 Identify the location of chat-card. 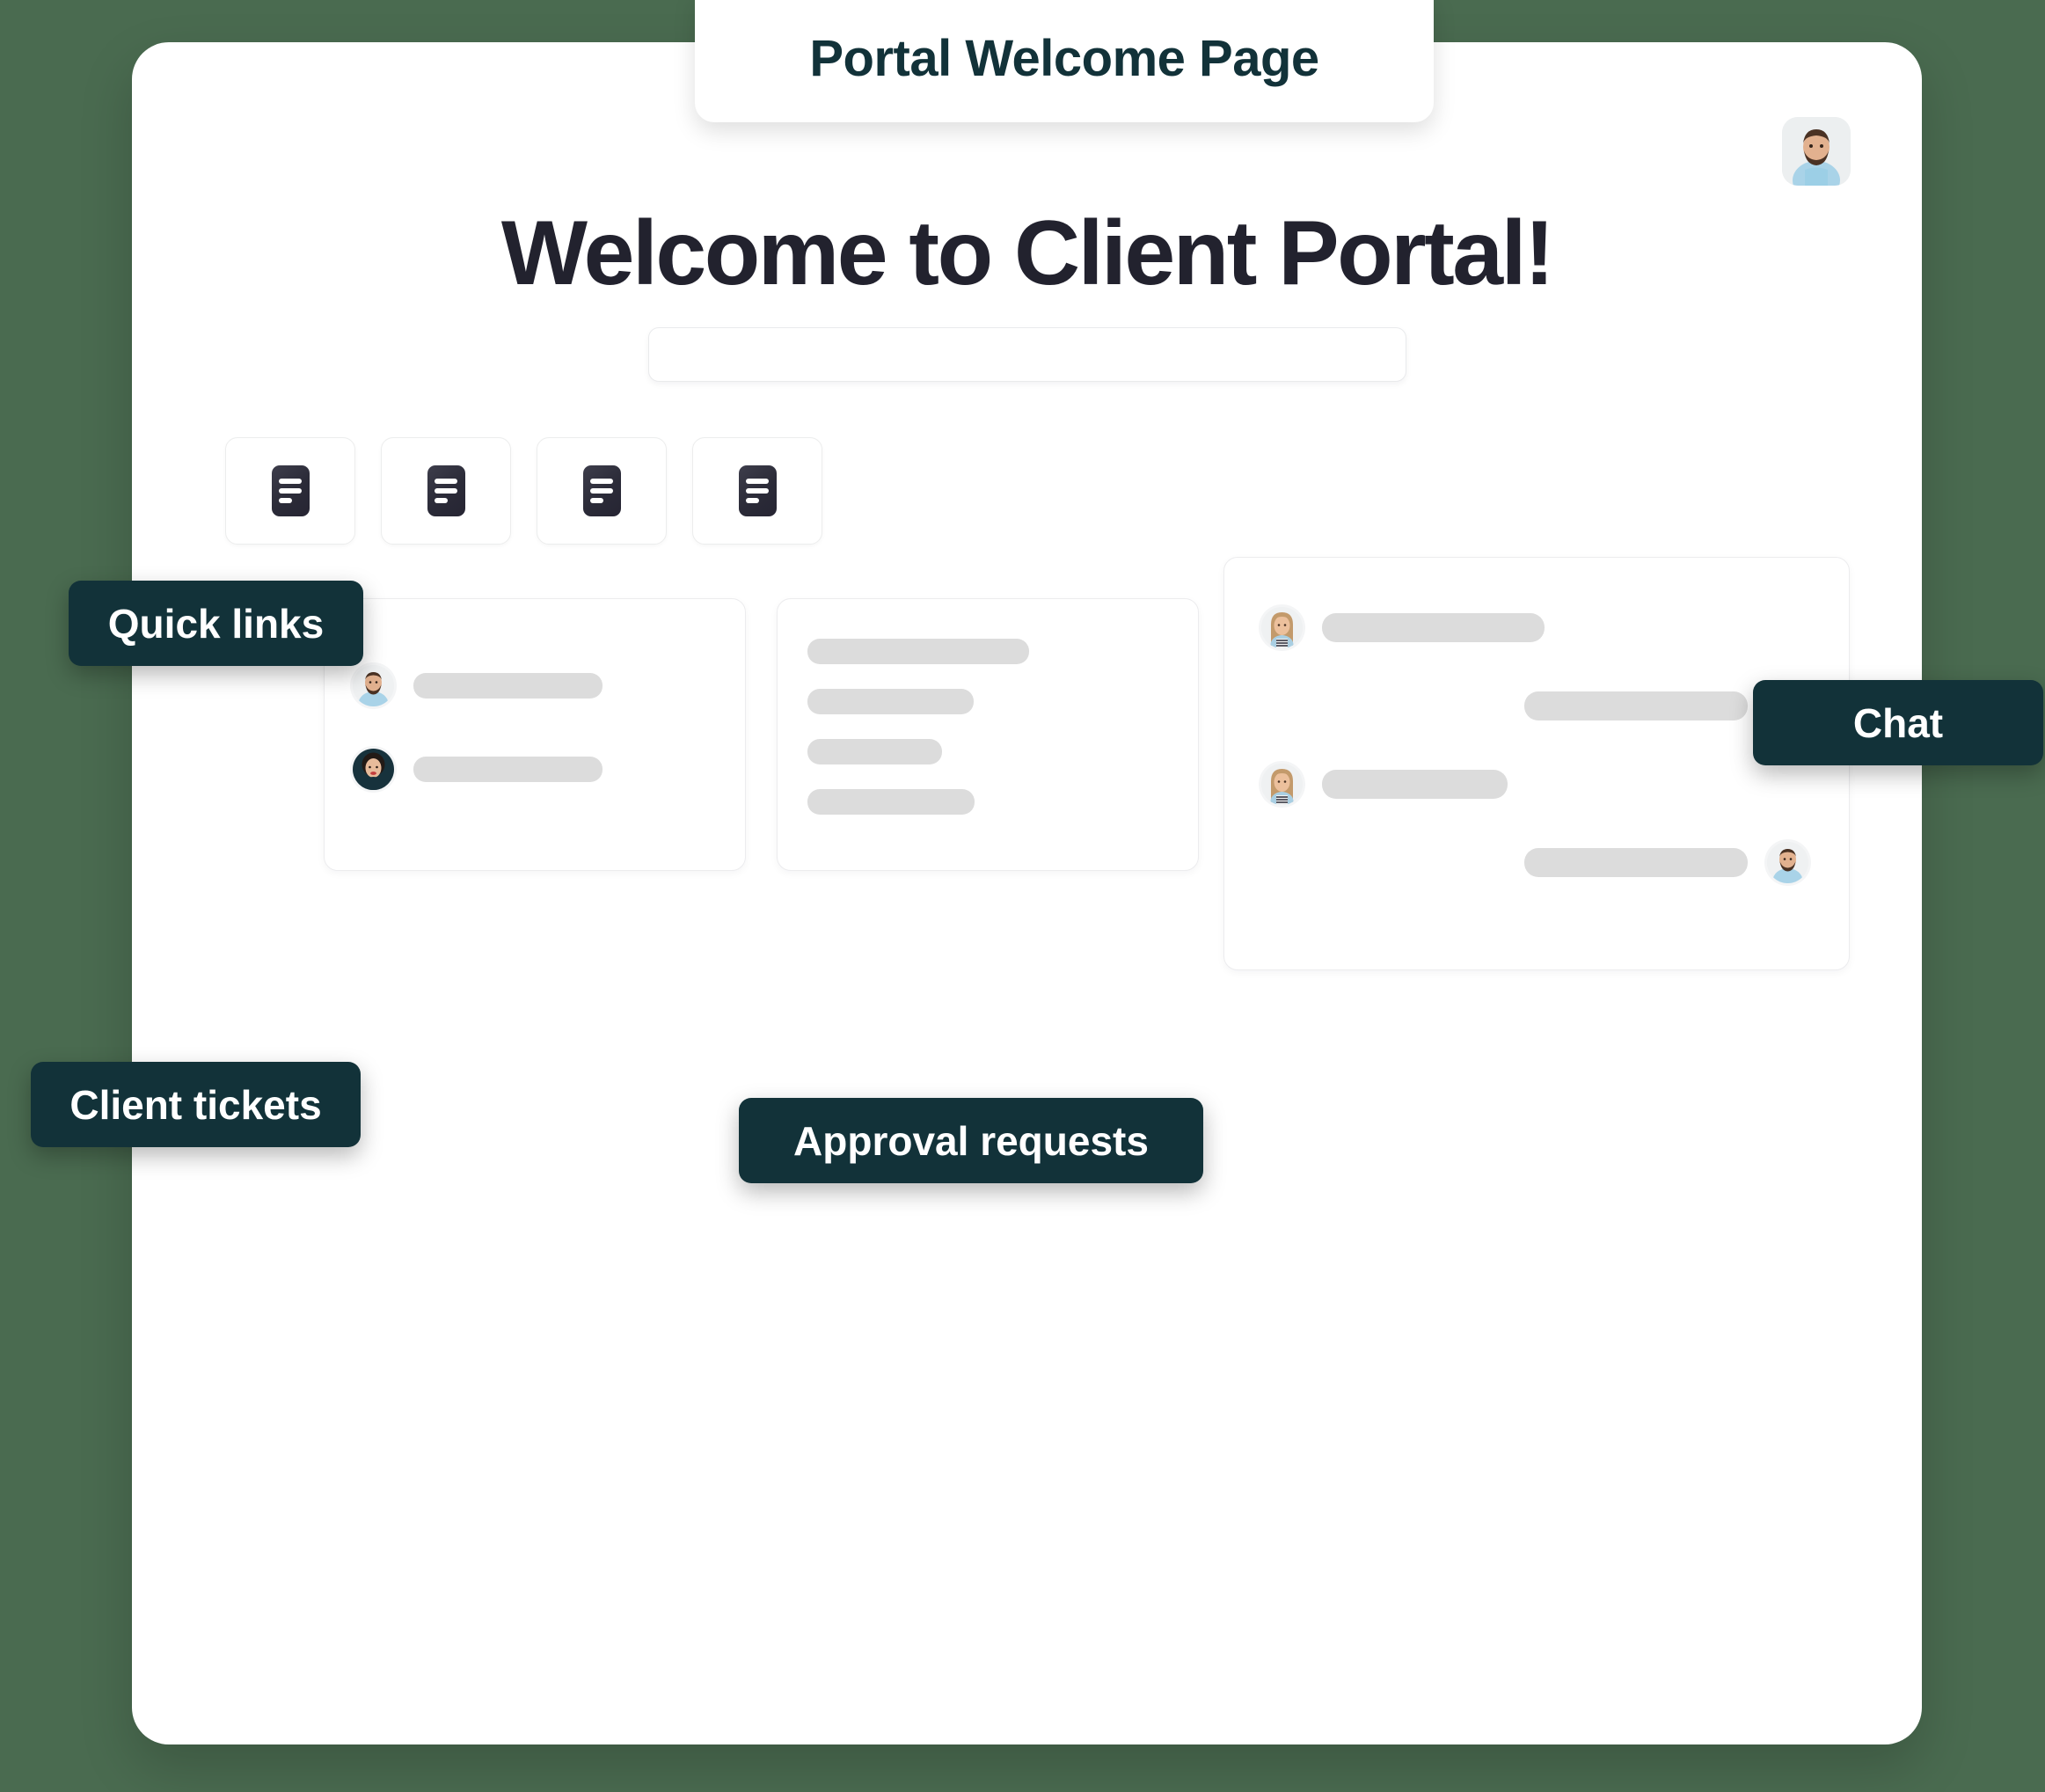
(1536, 763).